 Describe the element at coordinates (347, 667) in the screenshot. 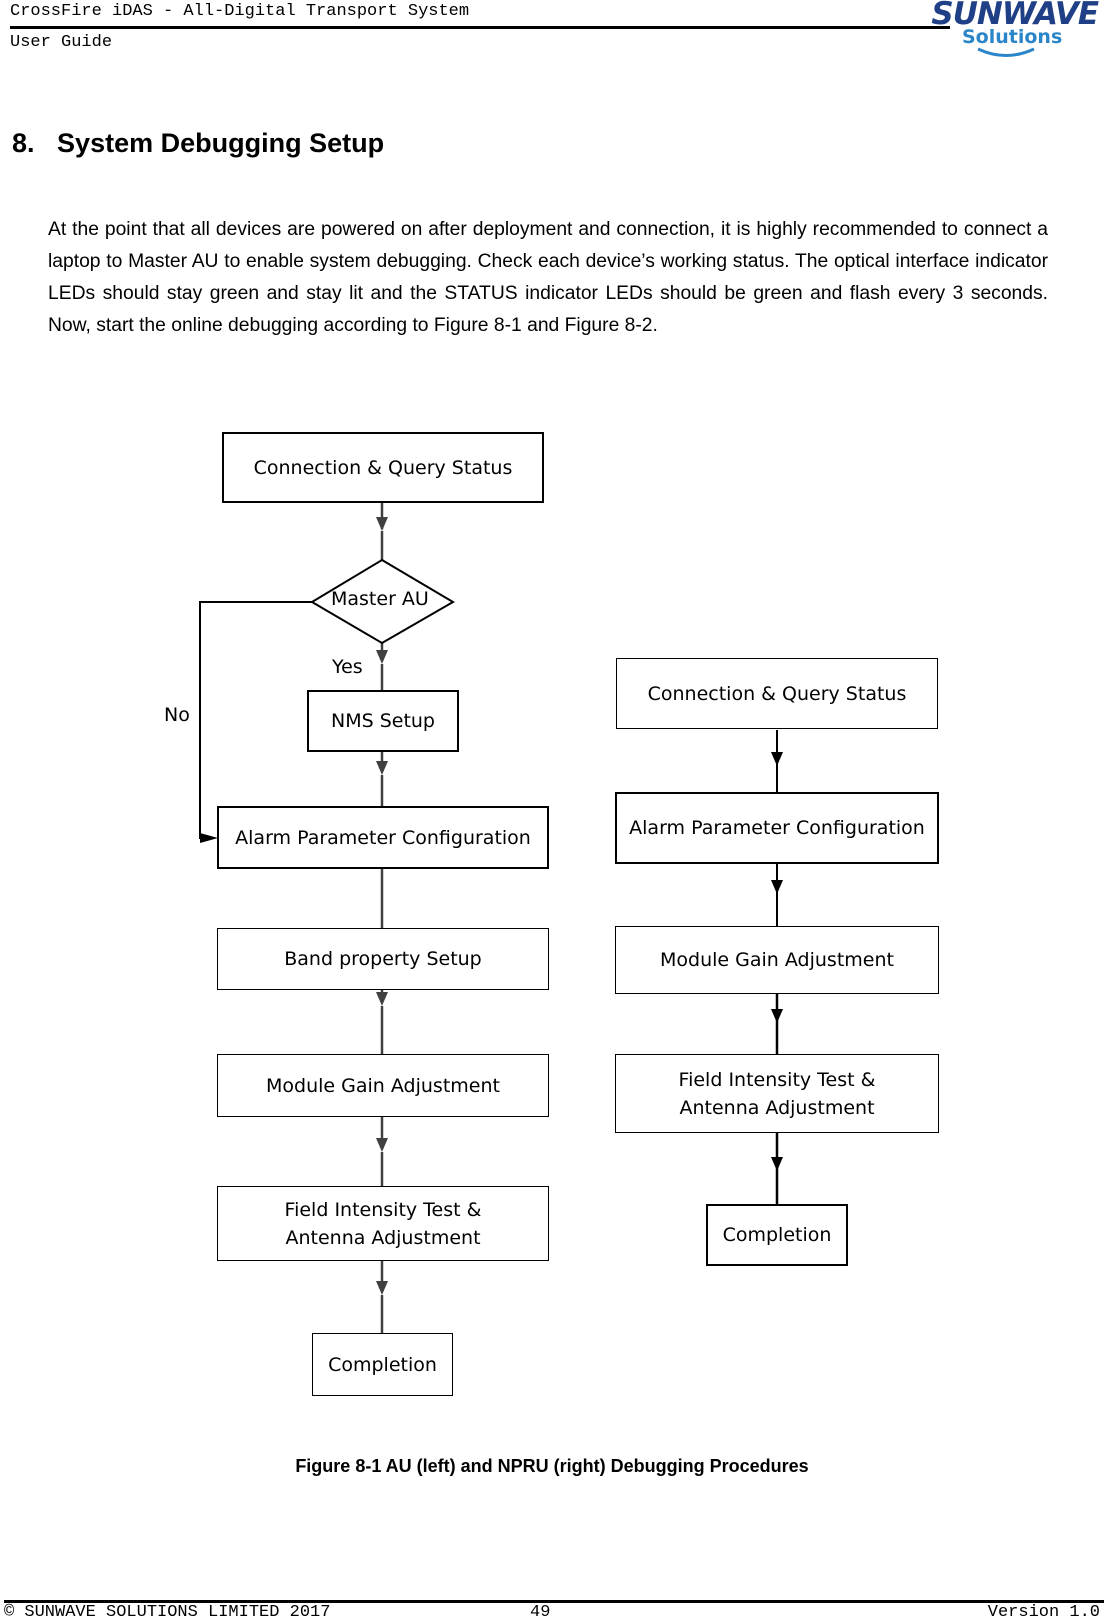

I see `yes-label: Yes` at that location.